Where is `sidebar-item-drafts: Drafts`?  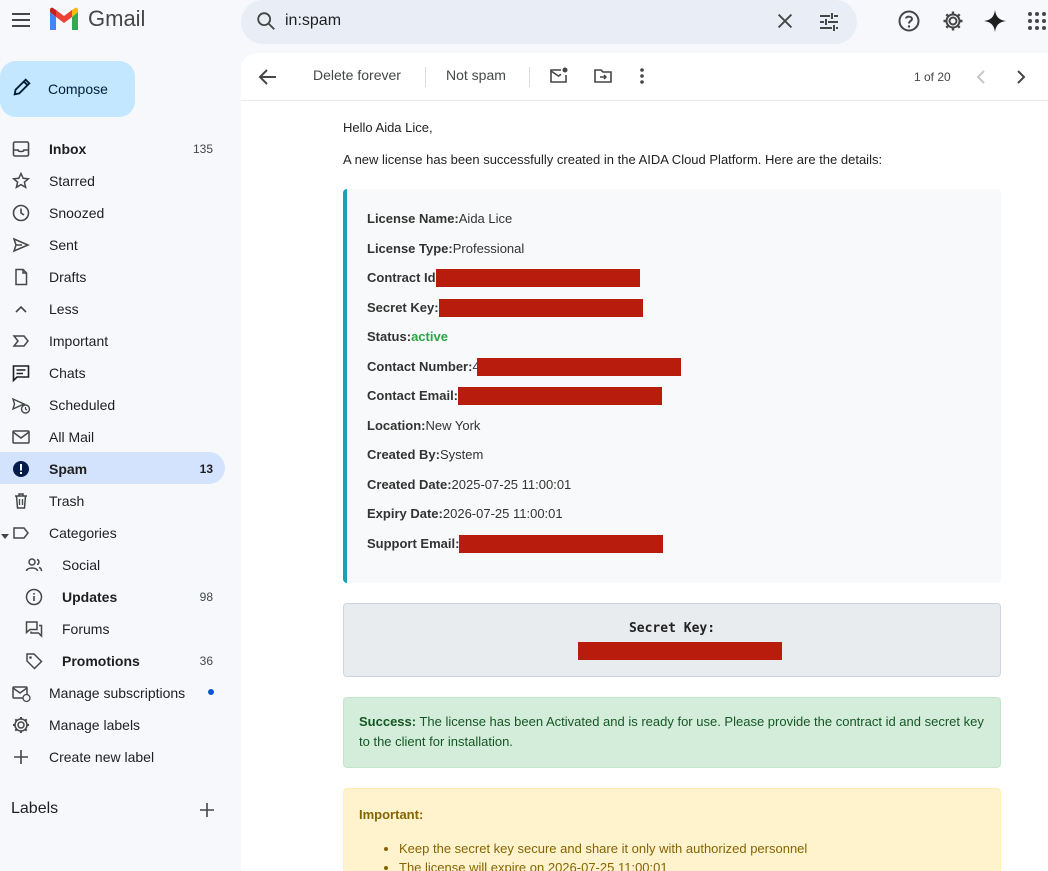
sidebar-item-drafts: Drafts is located at coordinates (120, 276).